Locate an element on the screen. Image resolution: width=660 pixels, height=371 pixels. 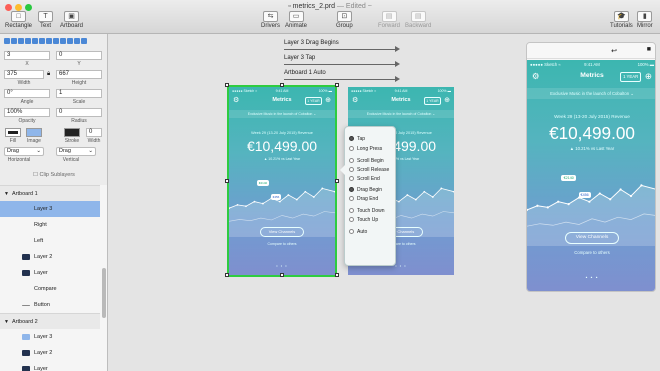
layer-row: Right is located at coordinates (50, 225).